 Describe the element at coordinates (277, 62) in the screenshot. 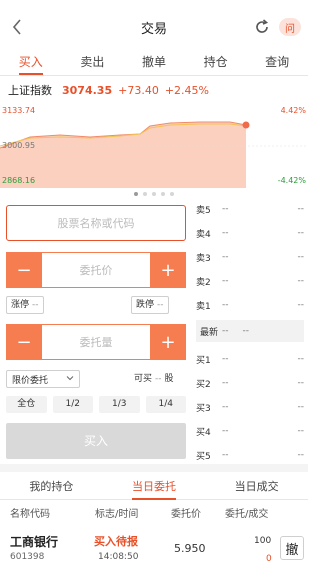

I see `tab-query: 查询` at that location.